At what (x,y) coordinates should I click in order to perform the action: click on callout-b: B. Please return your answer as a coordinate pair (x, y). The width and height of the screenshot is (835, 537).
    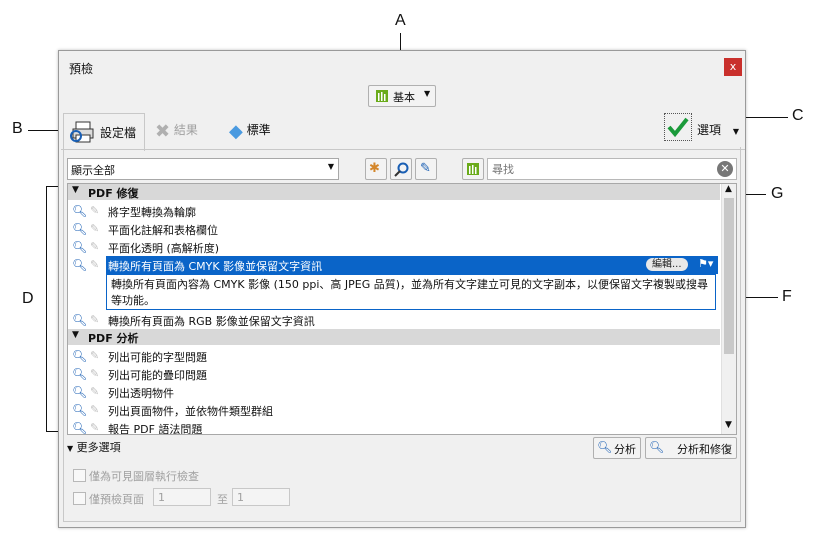
    Looking at the image, I should click on (17, 128).